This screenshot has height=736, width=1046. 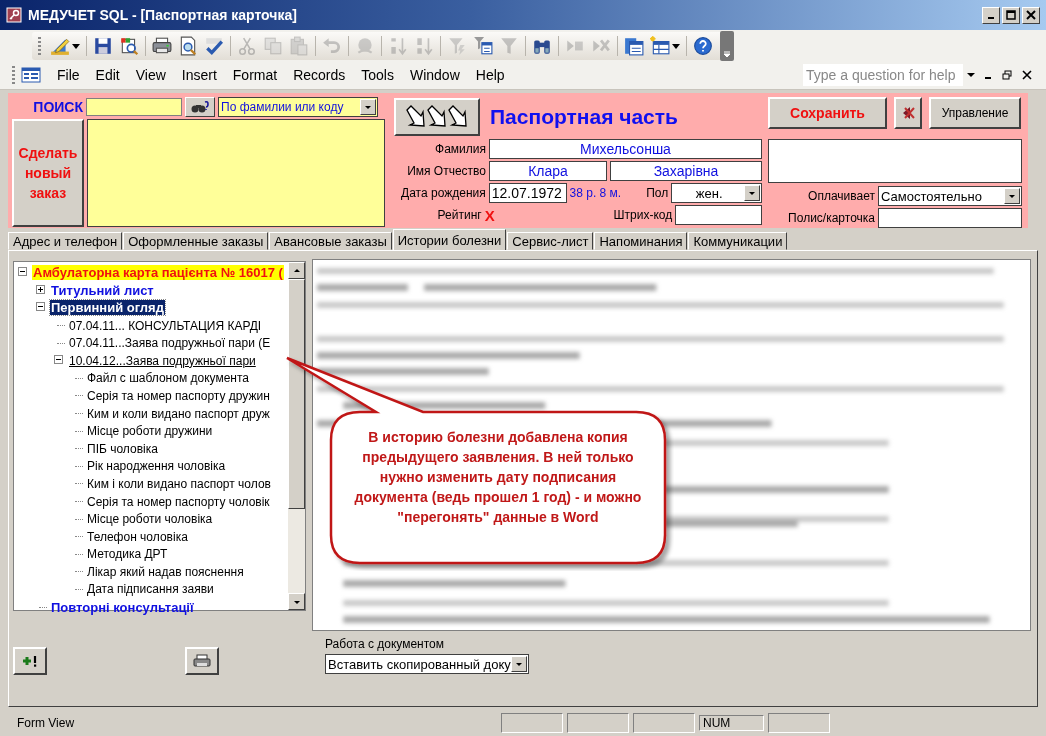 I want to click on find-button, so click(x=200, y=107).